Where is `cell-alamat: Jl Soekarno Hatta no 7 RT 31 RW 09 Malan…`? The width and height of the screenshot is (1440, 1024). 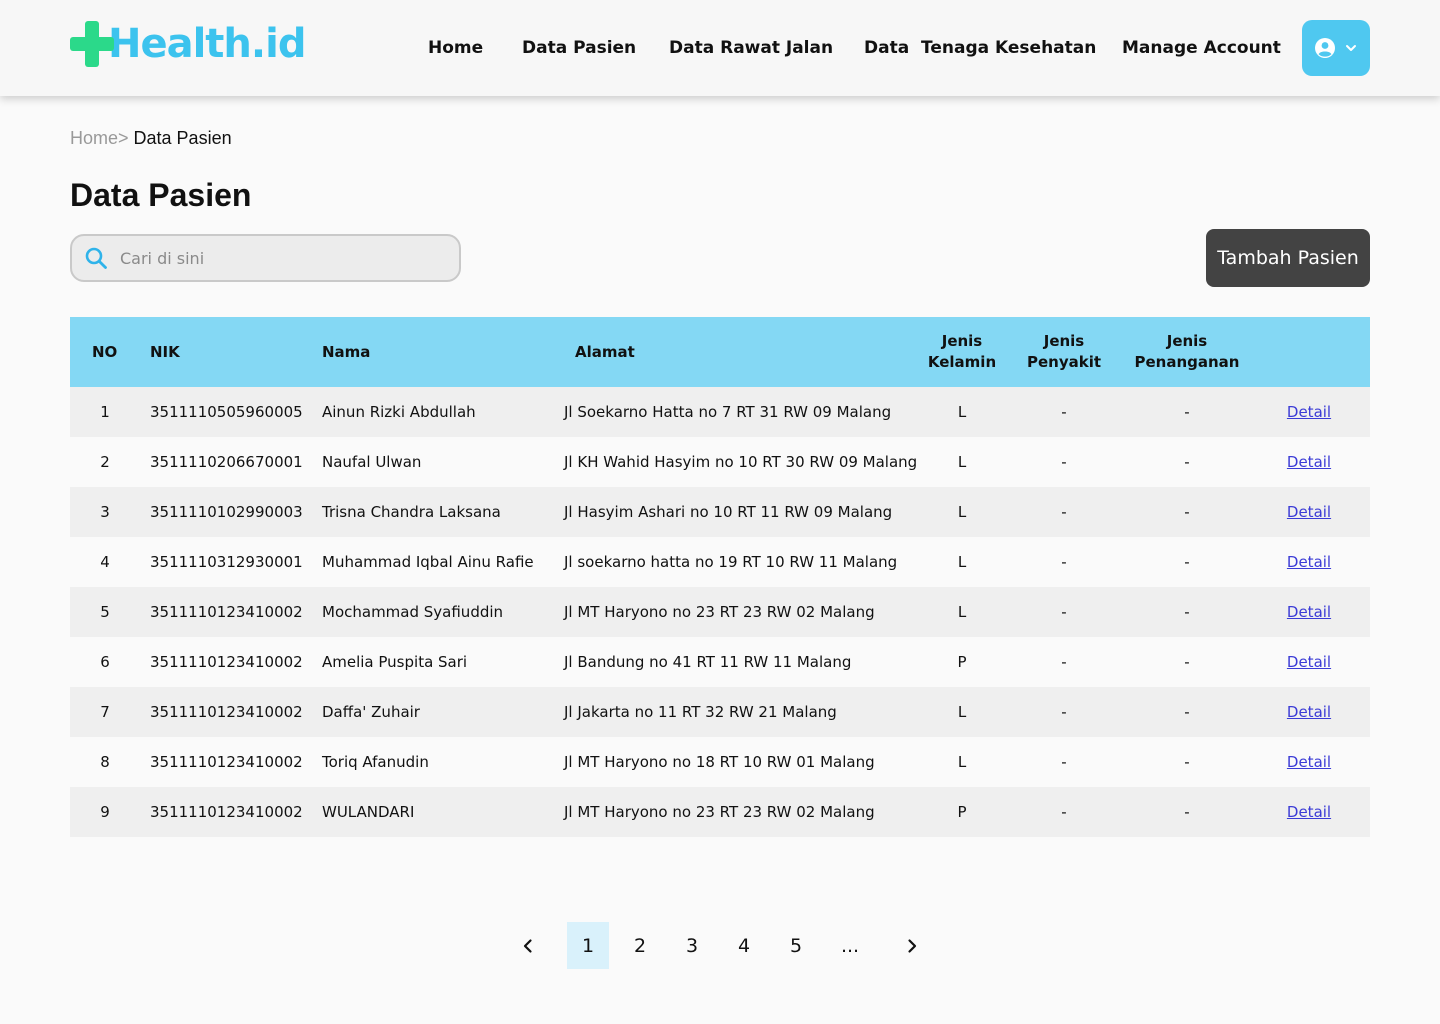 cell-alamat: Jl Soekarno Hatta no 7 RT 31 RW 09 Malan… is located at coordinates (728, 412).